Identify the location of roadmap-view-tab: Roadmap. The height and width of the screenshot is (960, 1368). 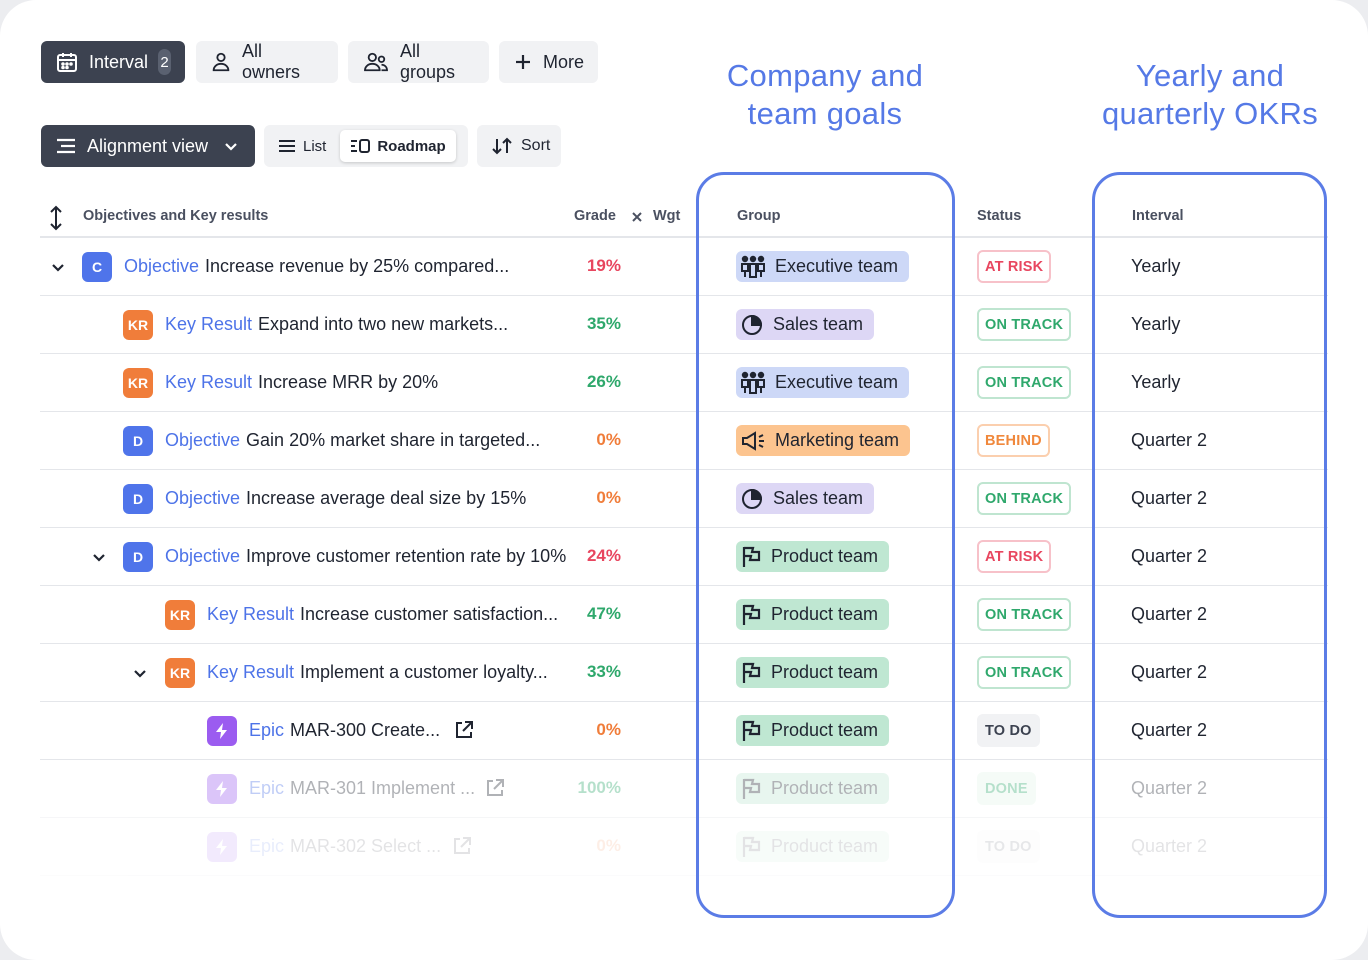
(398, 146).